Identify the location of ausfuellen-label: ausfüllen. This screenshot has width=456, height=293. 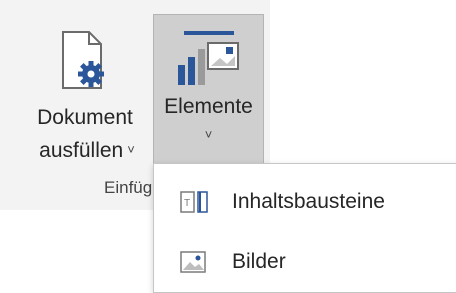
(81, 150).